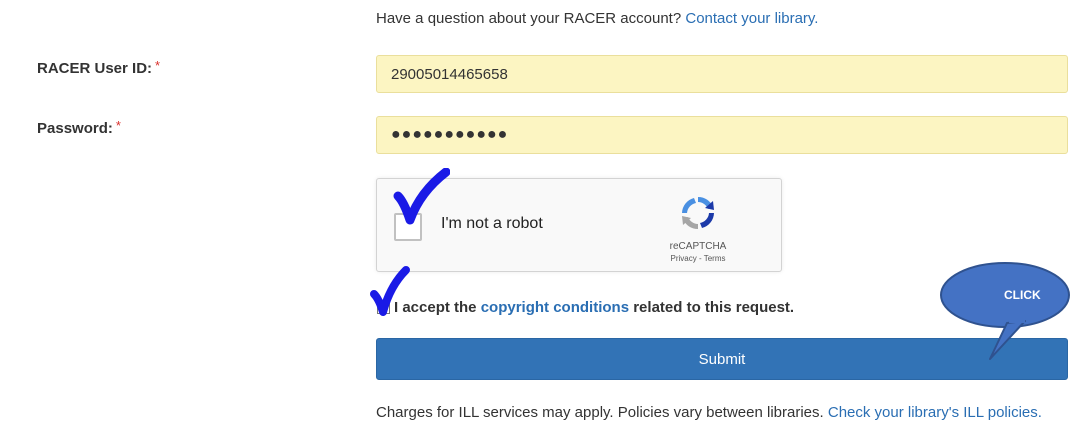 This screenshot has height=444, width=1073. What do you see at coordinates (75, 128) in the screenshot?
I see `password-label-text: Password:` at bounding box center [75, 128].